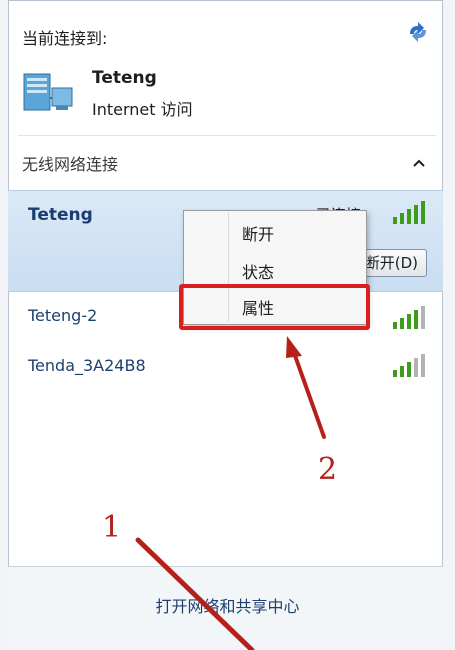  What do you see at coordinates (227, 135) in the screenshot?
I see `divider` at bounding box center [227, 135].